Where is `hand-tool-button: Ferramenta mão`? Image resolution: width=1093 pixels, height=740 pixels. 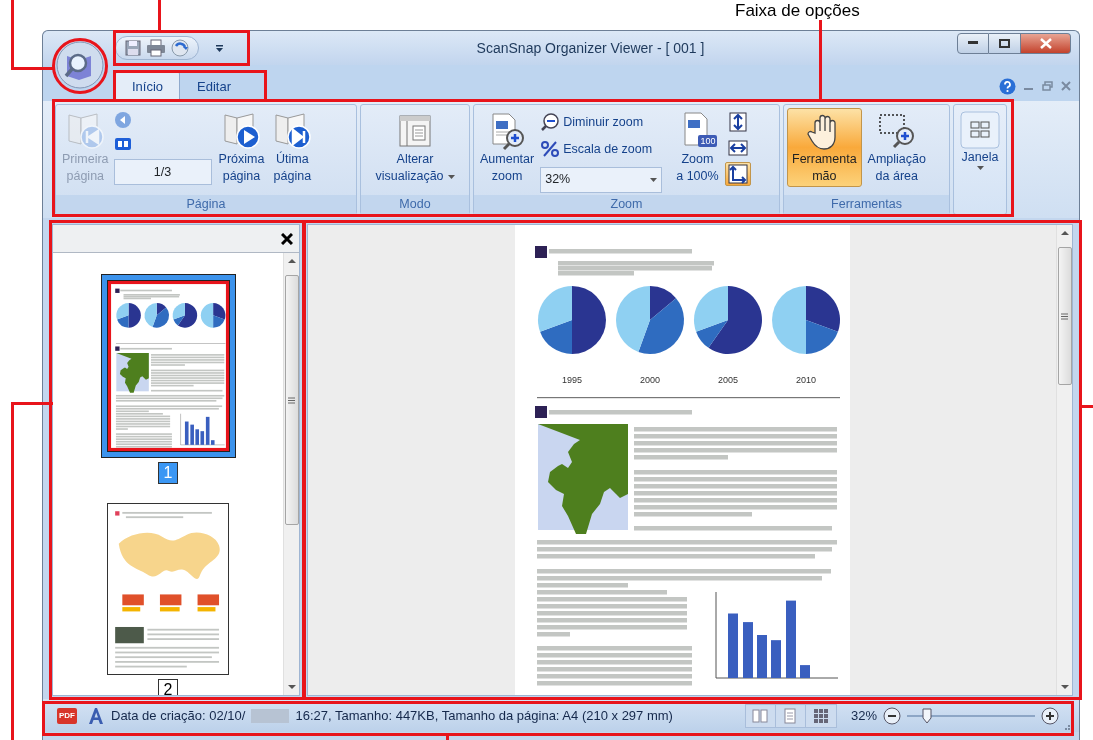
hand-tool-button: Ferramenta mão is located at coordinates (824, 147).